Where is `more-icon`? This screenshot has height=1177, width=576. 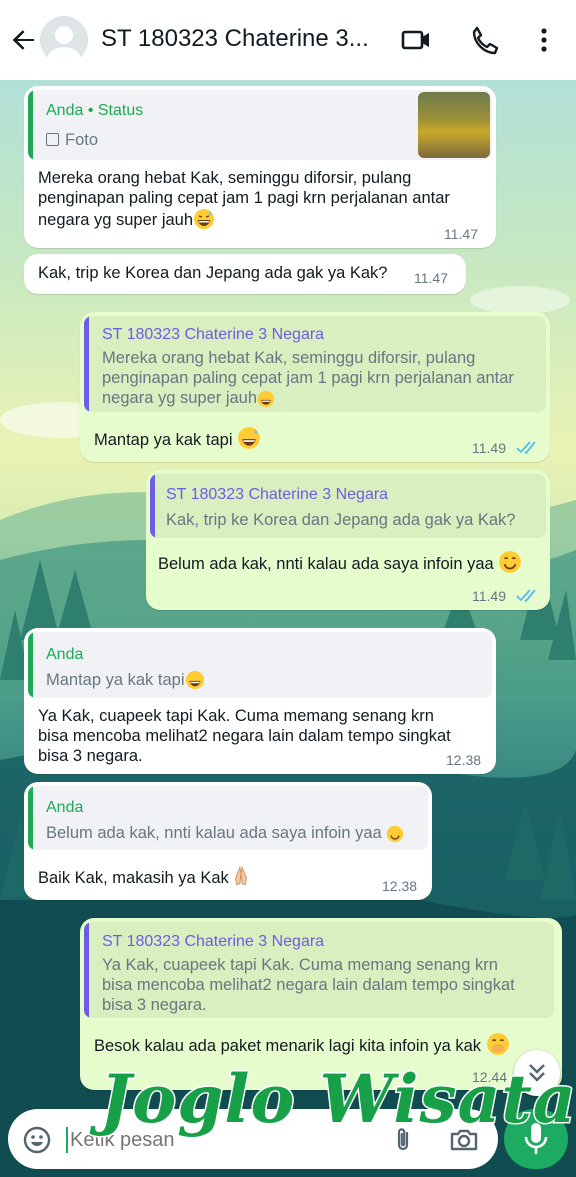
more-icon is located at coordinates (544, 40).